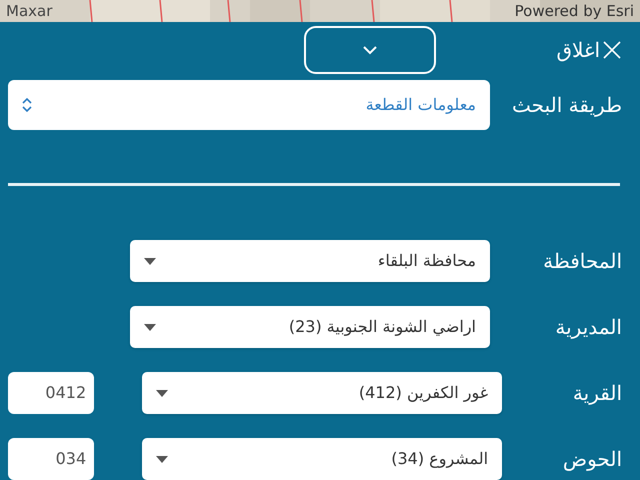  What do you see at coordinates (588, 327) in the screenshot?
I see `field-label: المديرية` at bounding box center [588, 327].